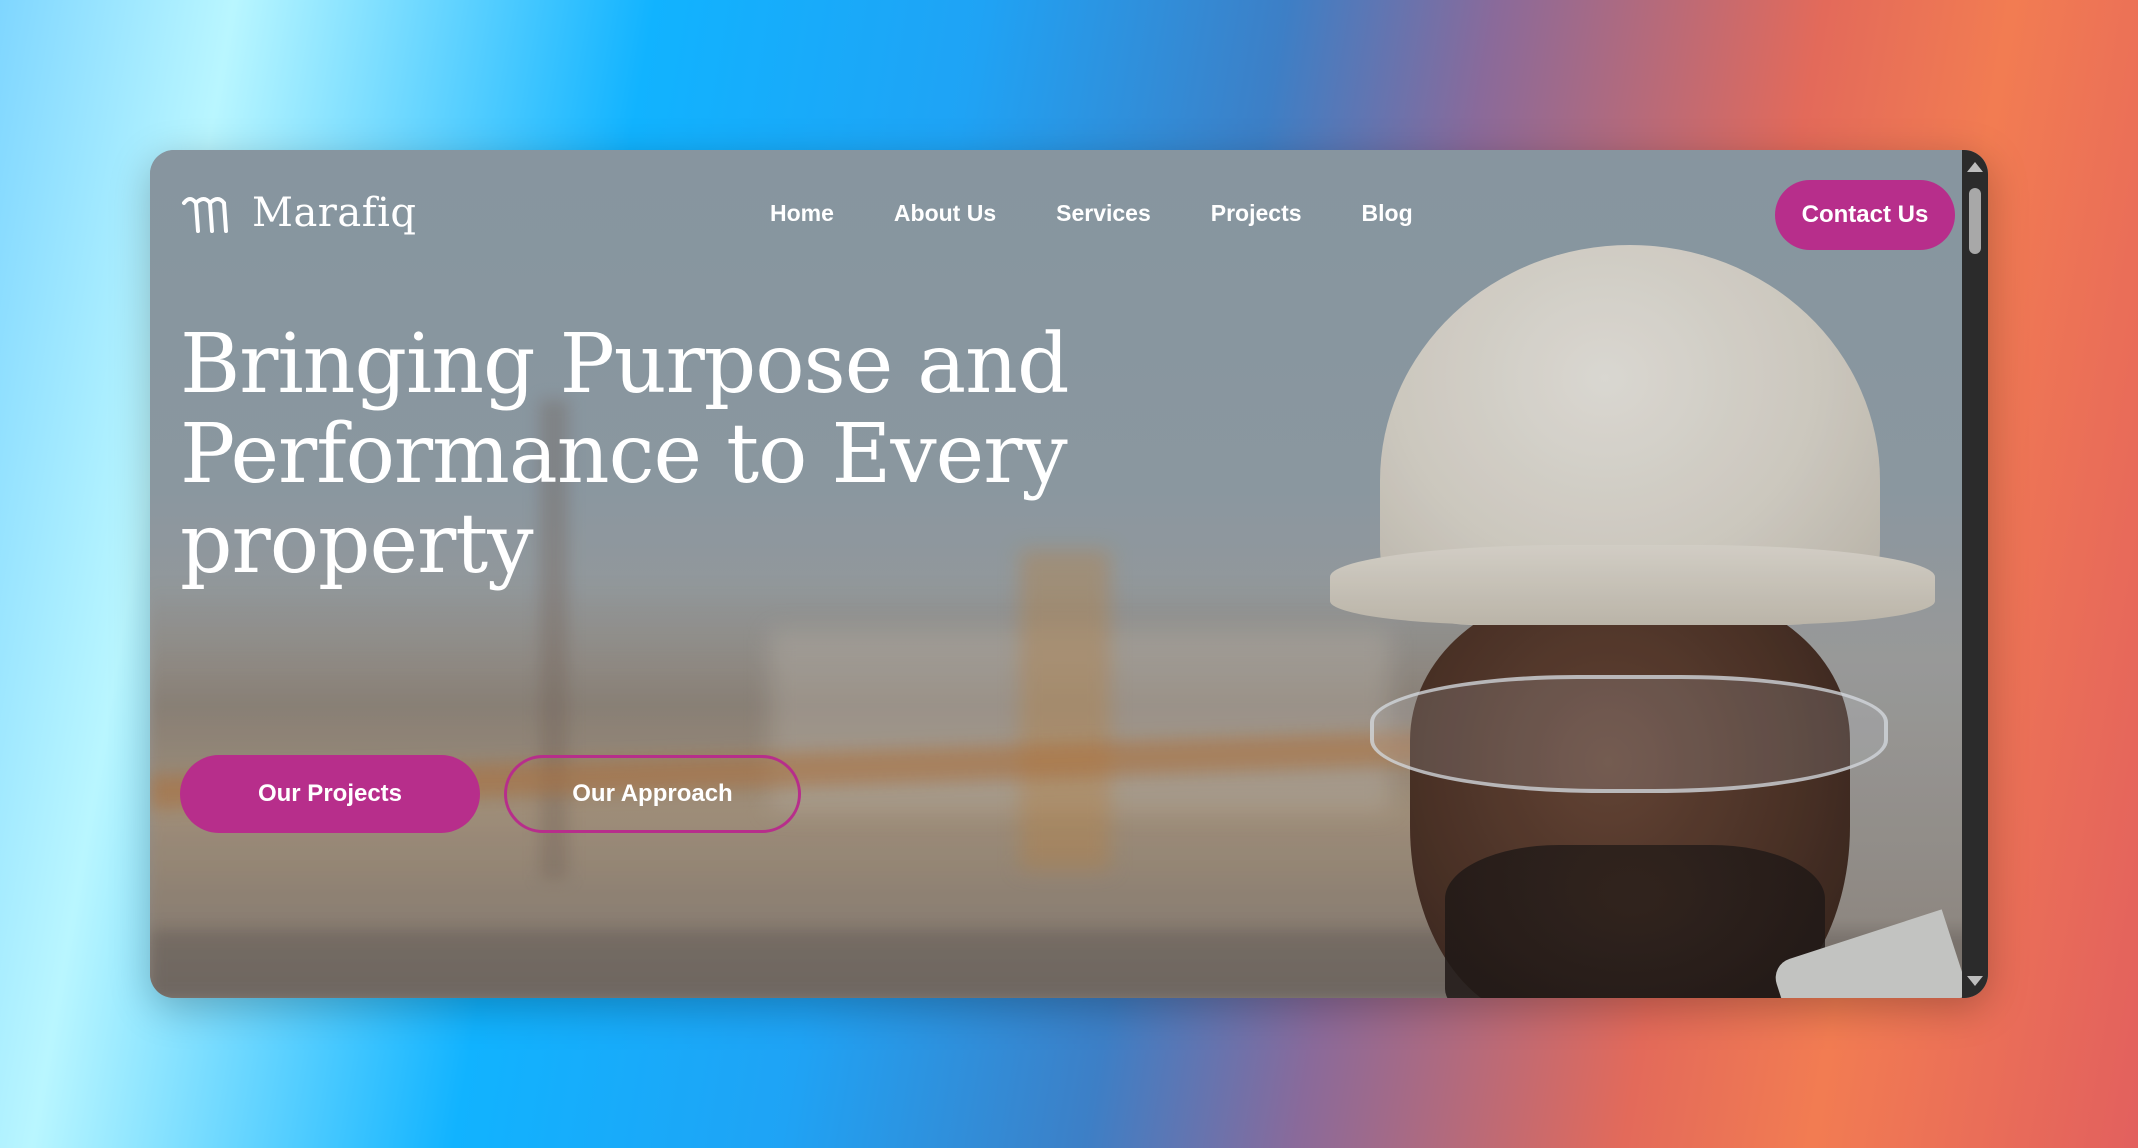 This screenshot has width=2138, height=1148. I want to click on scrollbar-thumb, so click(1975, 221).